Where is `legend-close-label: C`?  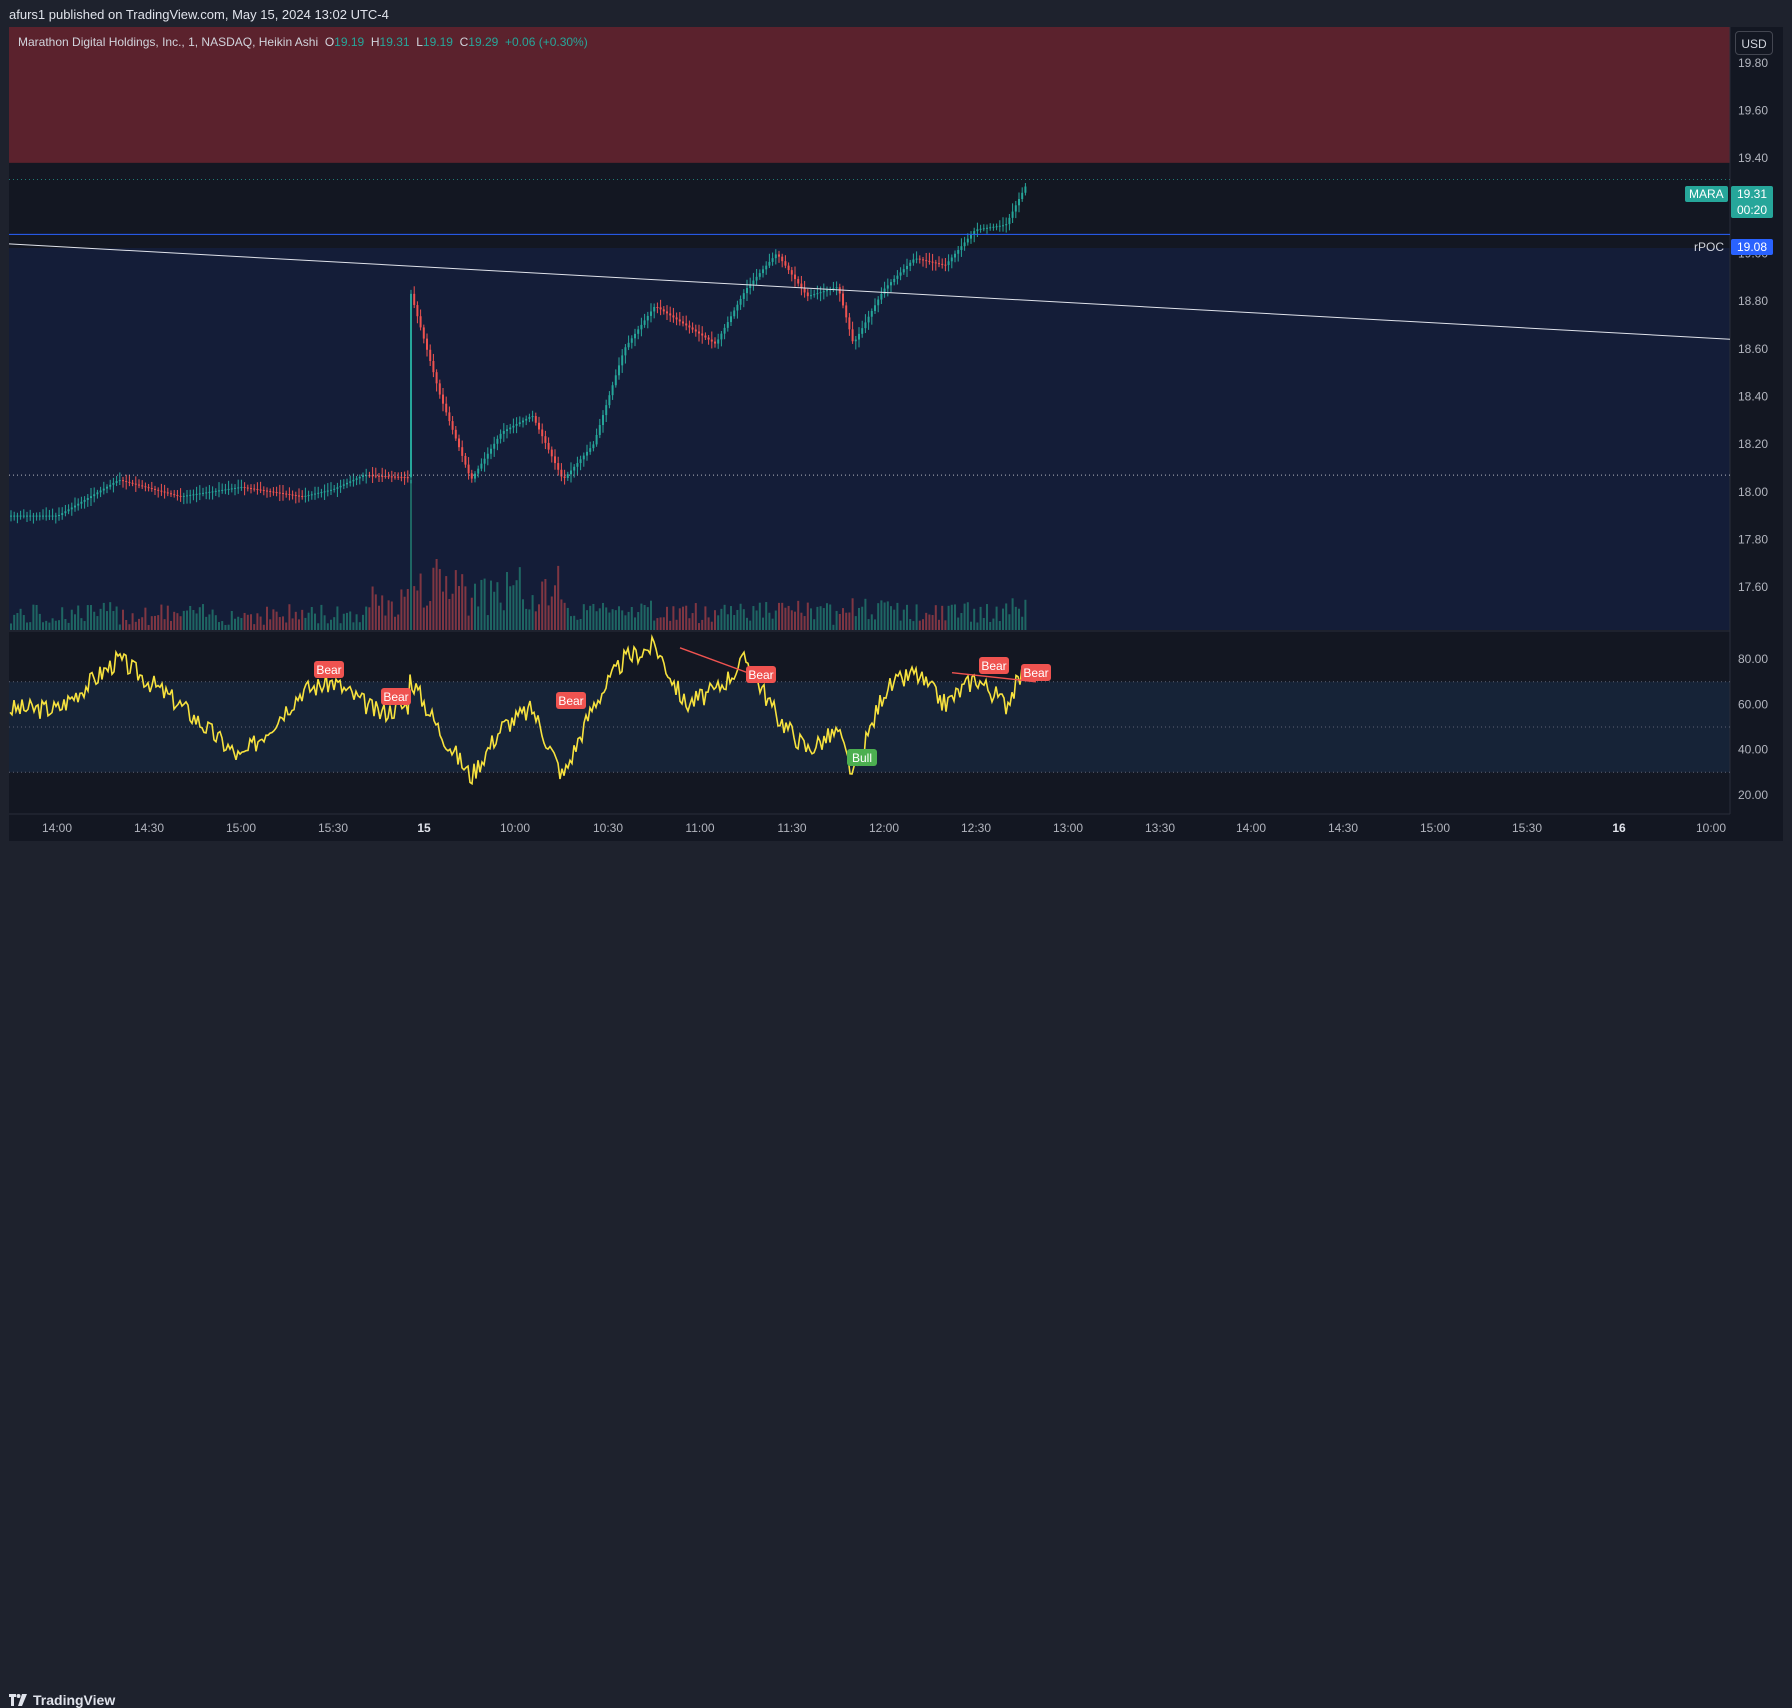
legend-close-label: C is located at coordinates (464, 42).